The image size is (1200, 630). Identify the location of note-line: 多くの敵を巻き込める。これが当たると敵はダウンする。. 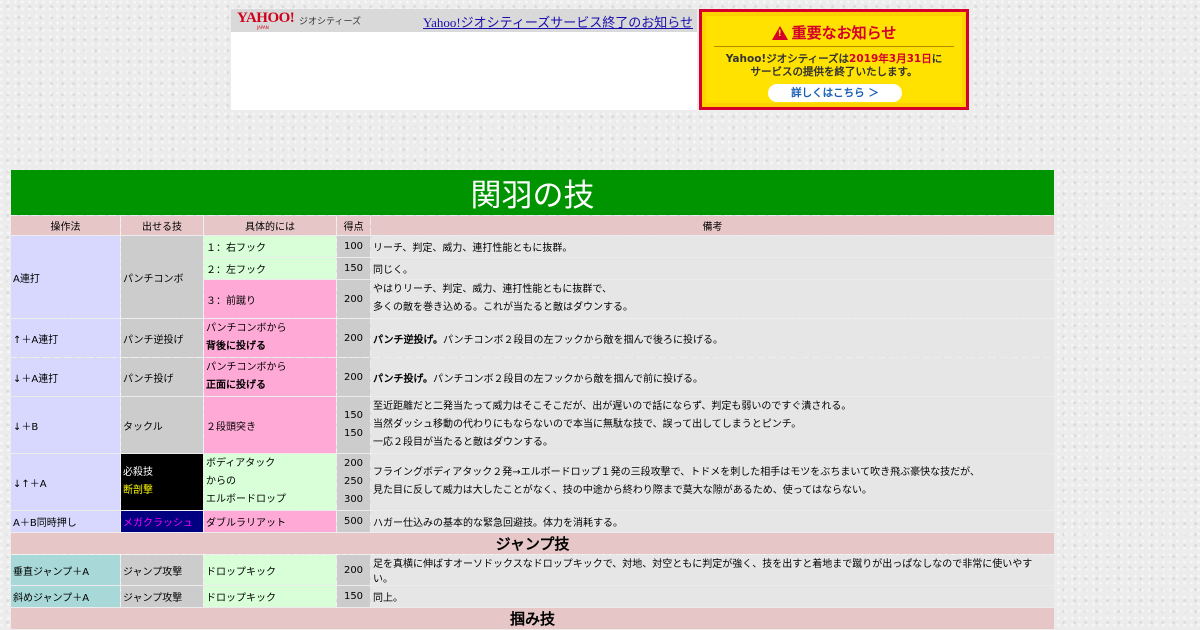
(503, 307).